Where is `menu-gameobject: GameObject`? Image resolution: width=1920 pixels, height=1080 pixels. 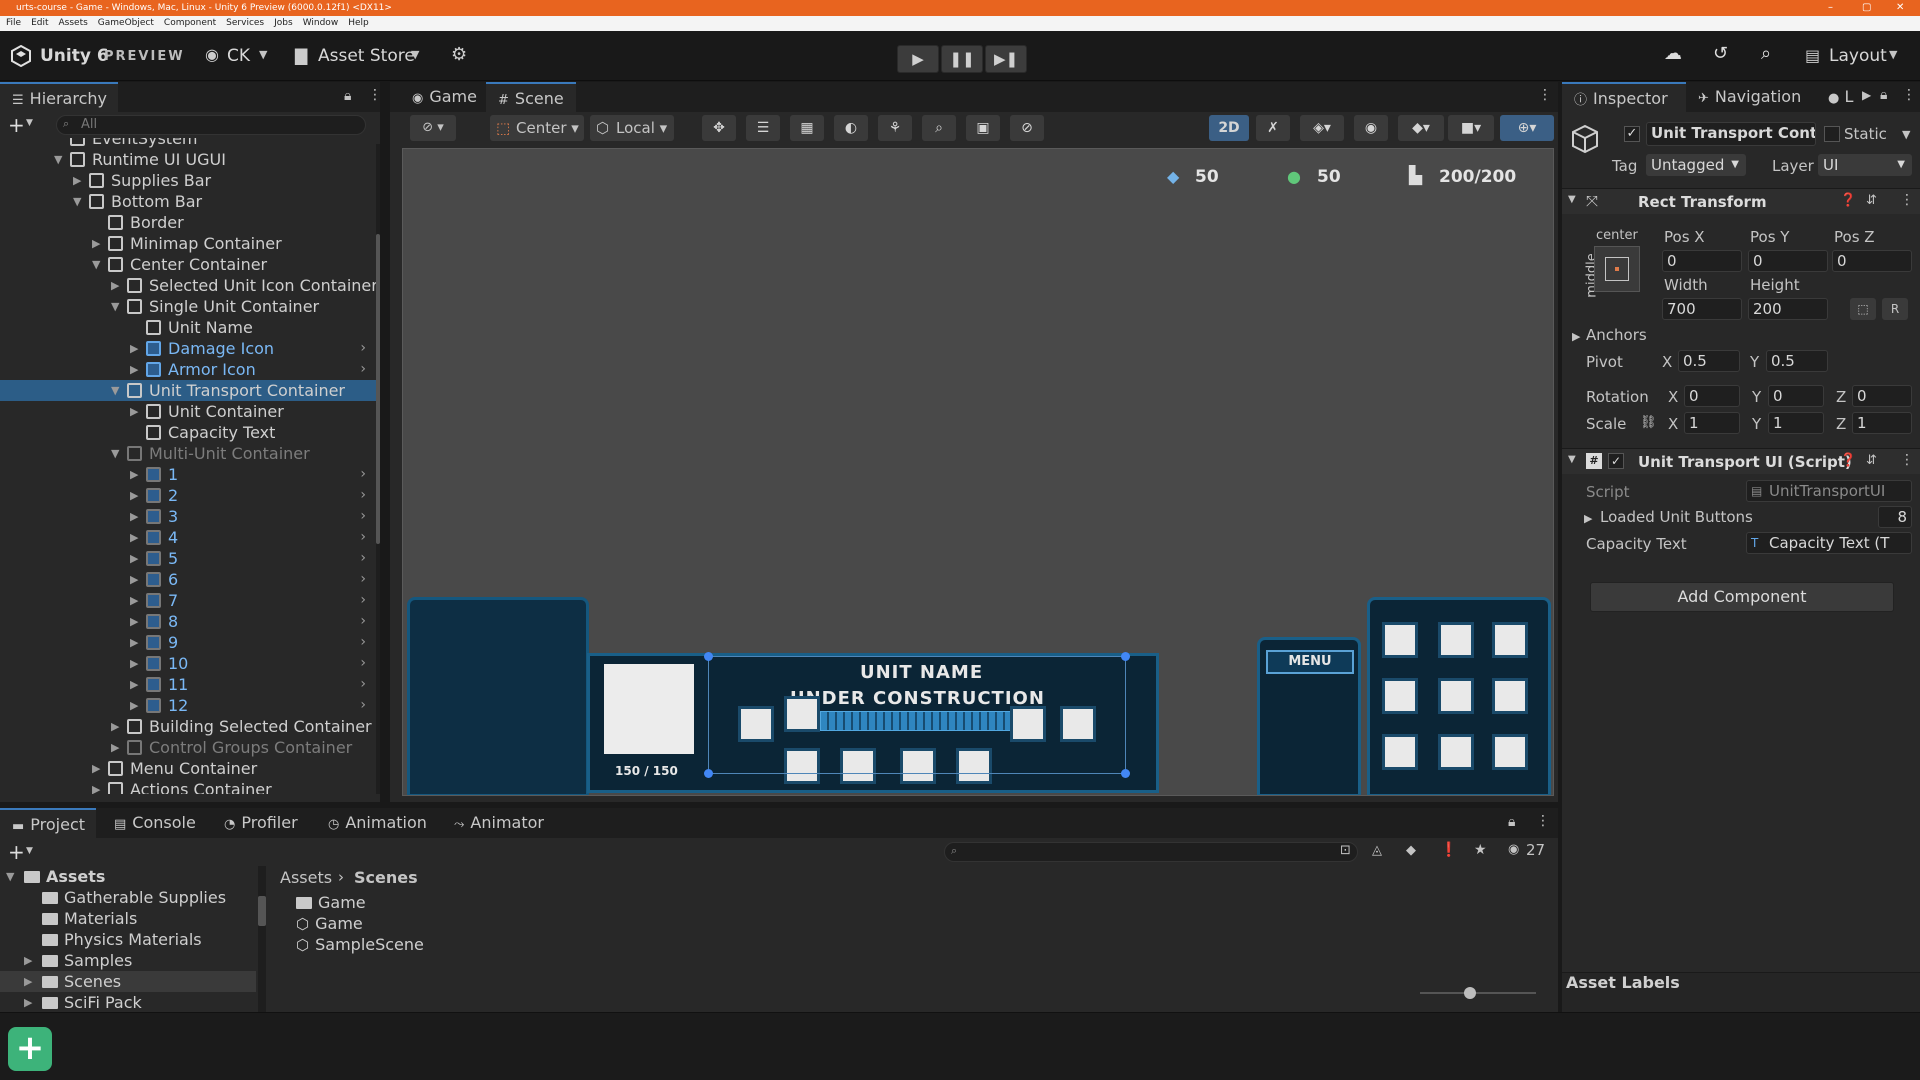 menu-gameobject: GameObject is located at coordinates (126, 23).